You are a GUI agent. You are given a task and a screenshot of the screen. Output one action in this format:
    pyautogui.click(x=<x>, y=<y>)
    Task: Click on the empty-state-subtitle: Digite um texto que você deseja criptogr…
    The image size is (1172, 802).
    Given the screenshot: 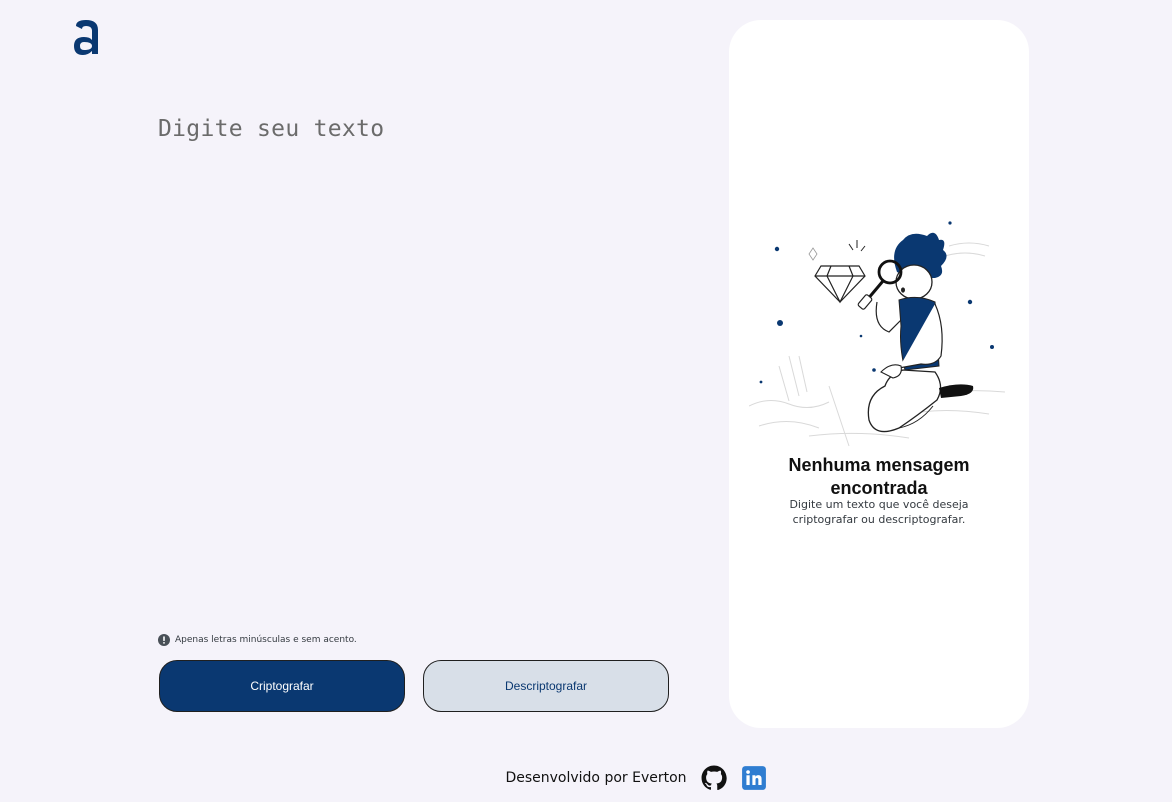 What is the action you would take?
    pyautogui.click(x=879, y=512)
    